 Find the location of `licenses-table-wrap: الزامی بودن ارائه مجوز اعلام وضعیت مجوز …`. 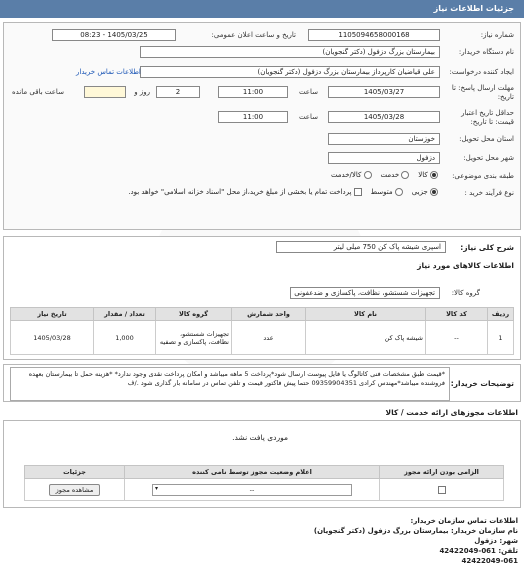

licenses-table-wrap: الزامی بودن ارائه مجوز اعلام وضعیت مجوز … is located at coordinates (264, 483).